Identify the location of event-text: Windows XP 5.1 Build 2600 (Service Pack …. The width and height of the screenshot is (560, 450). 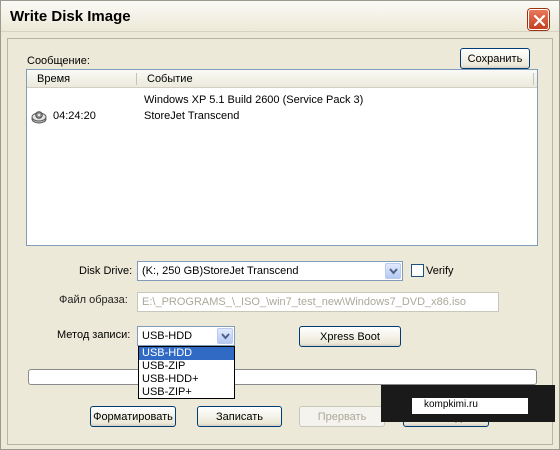
(254, 100).